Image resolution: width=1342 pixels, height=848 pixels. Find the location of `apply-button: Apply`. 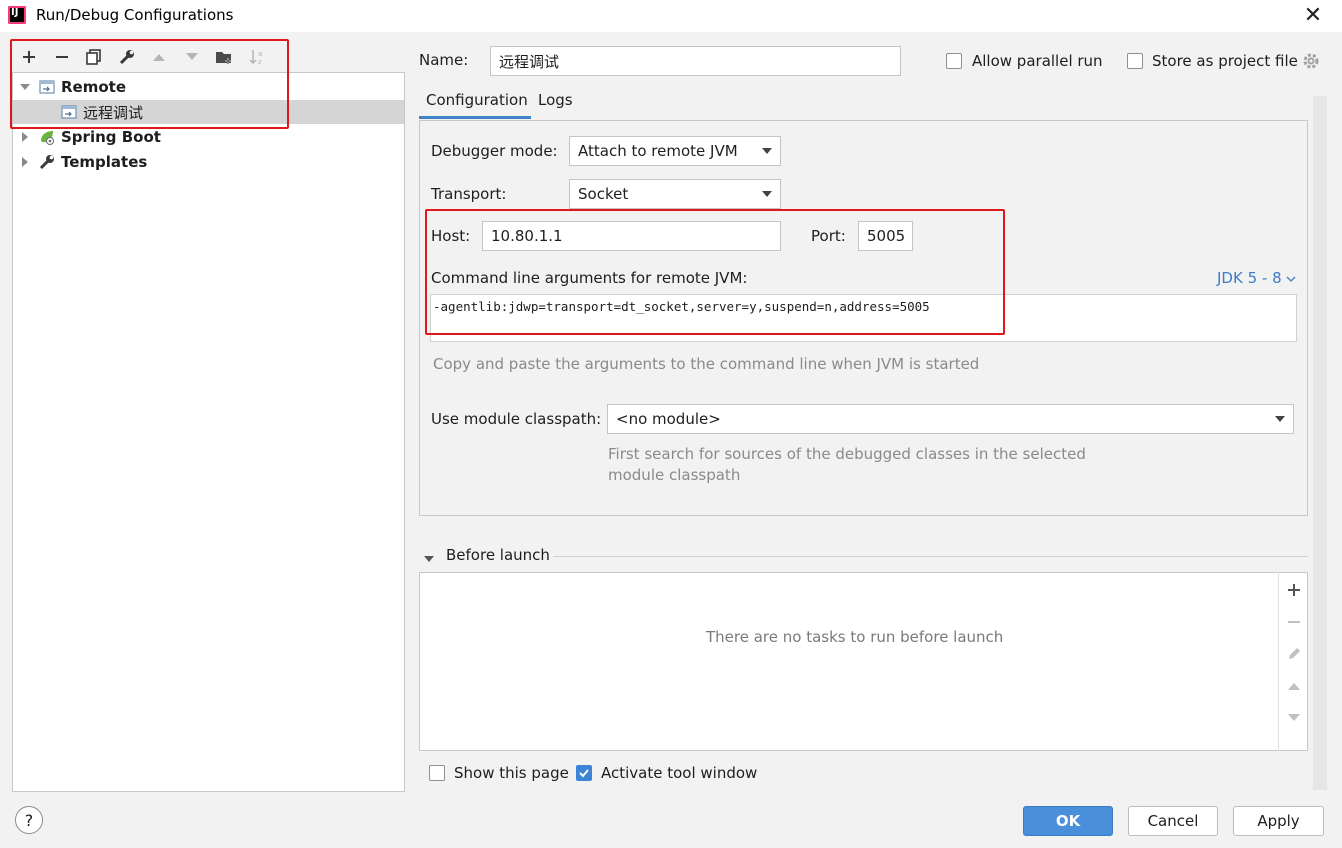

apply-button: Apply is located at coordinates (1278, 821).